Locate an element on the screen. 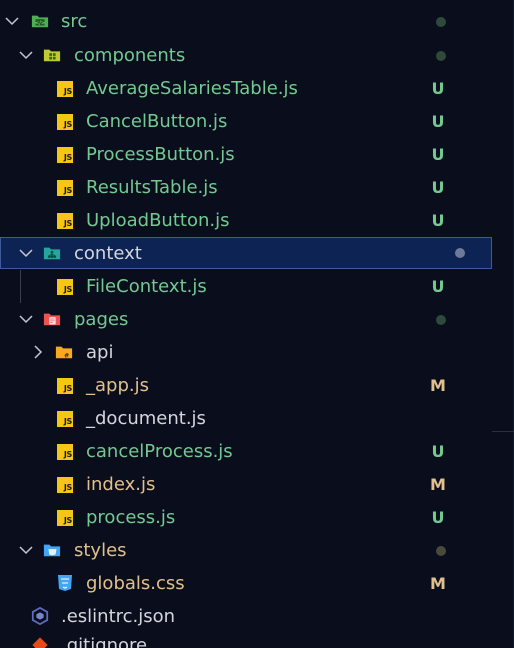 The height and width of the screenshot is (648, 514). file-label: AverageSalariesTable.js is located at coordinates (192, 88).